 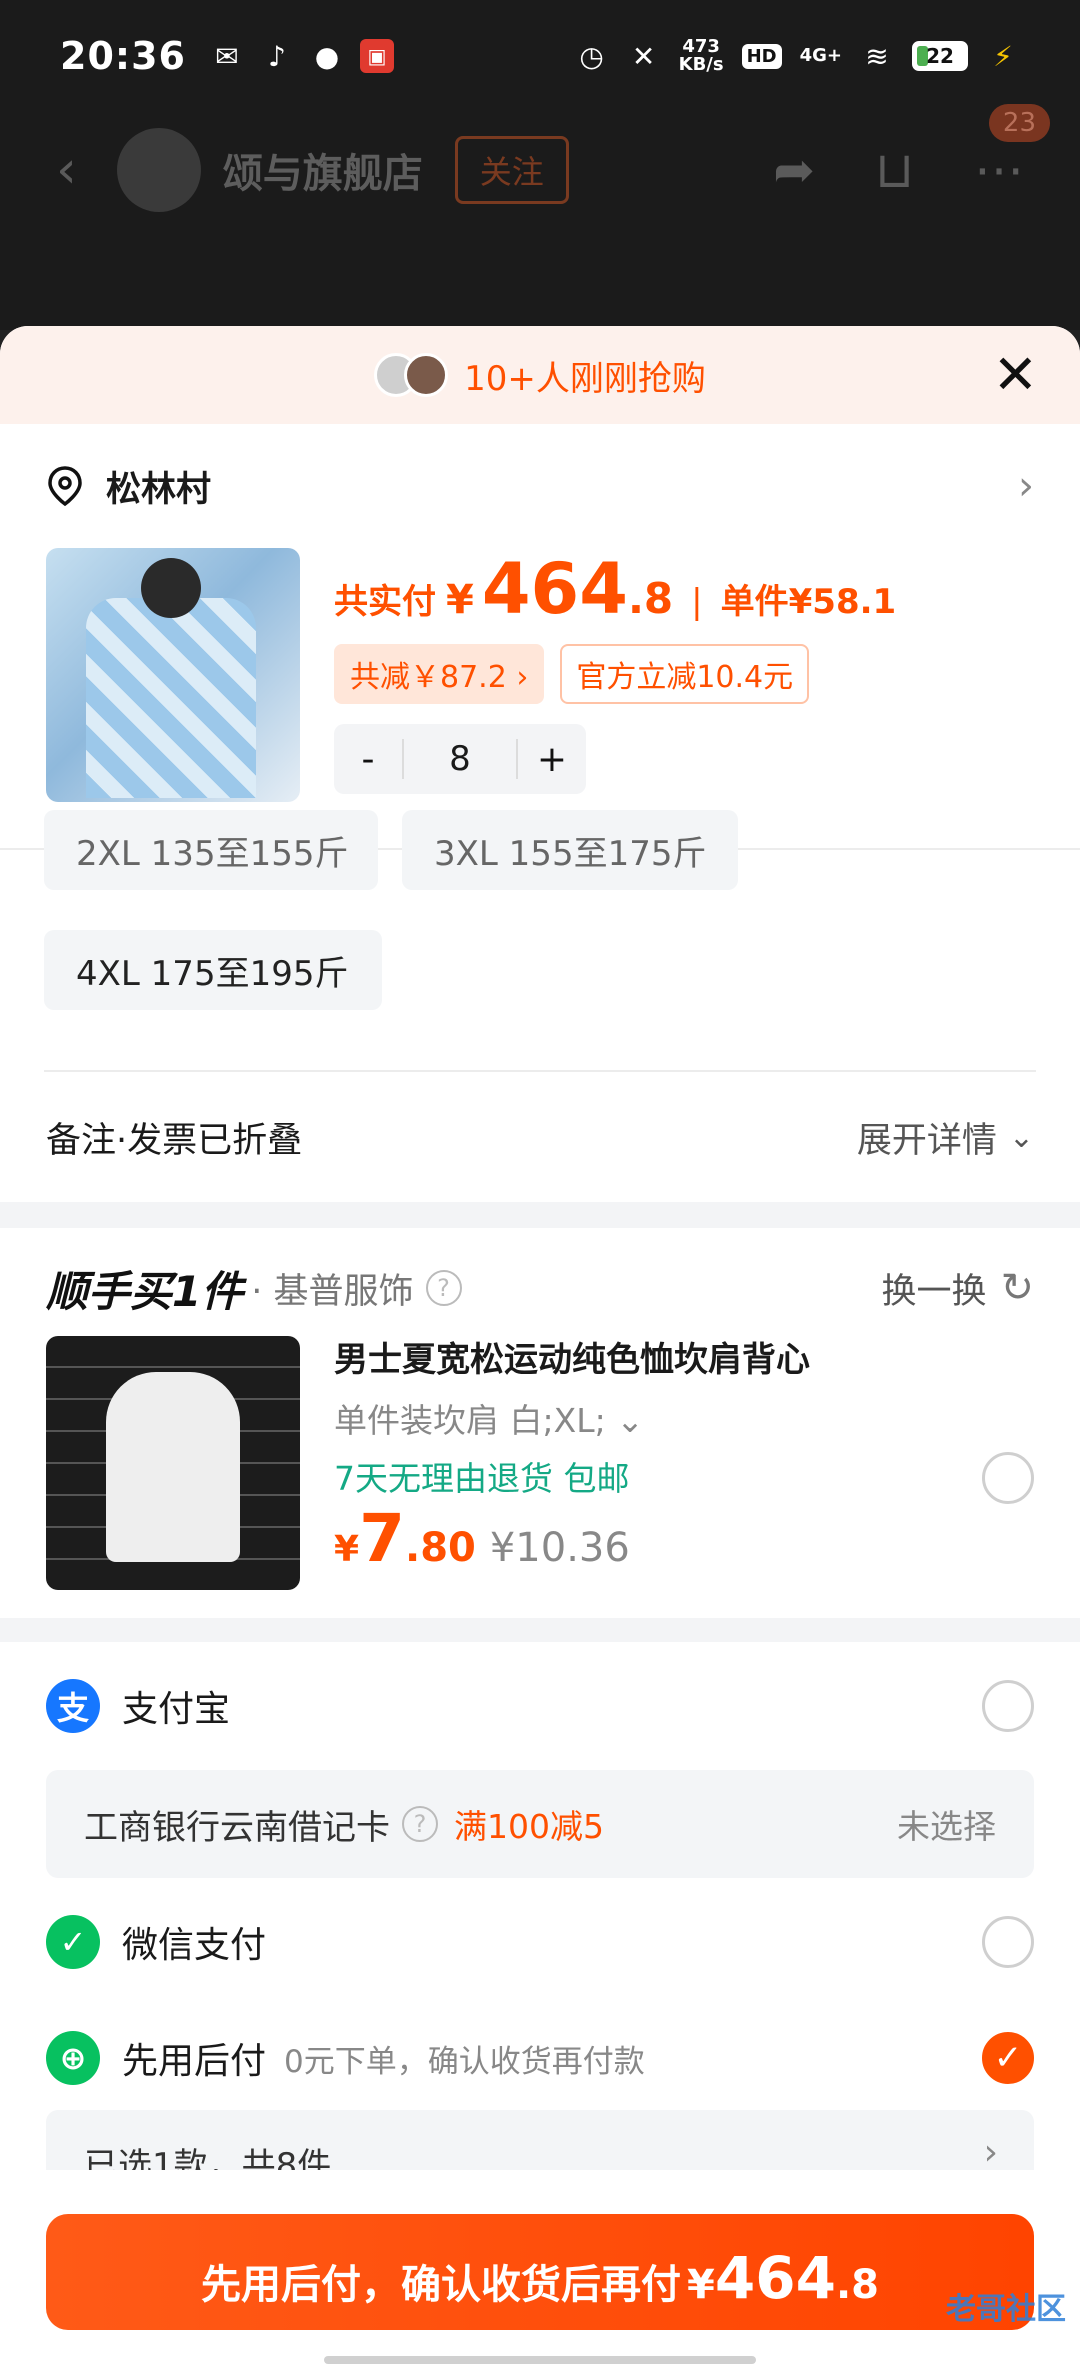 What do you see at coordinates (1008, 1706) in the screenshot?
I see `alipay-radio` at bounding box center [1008, 1706].